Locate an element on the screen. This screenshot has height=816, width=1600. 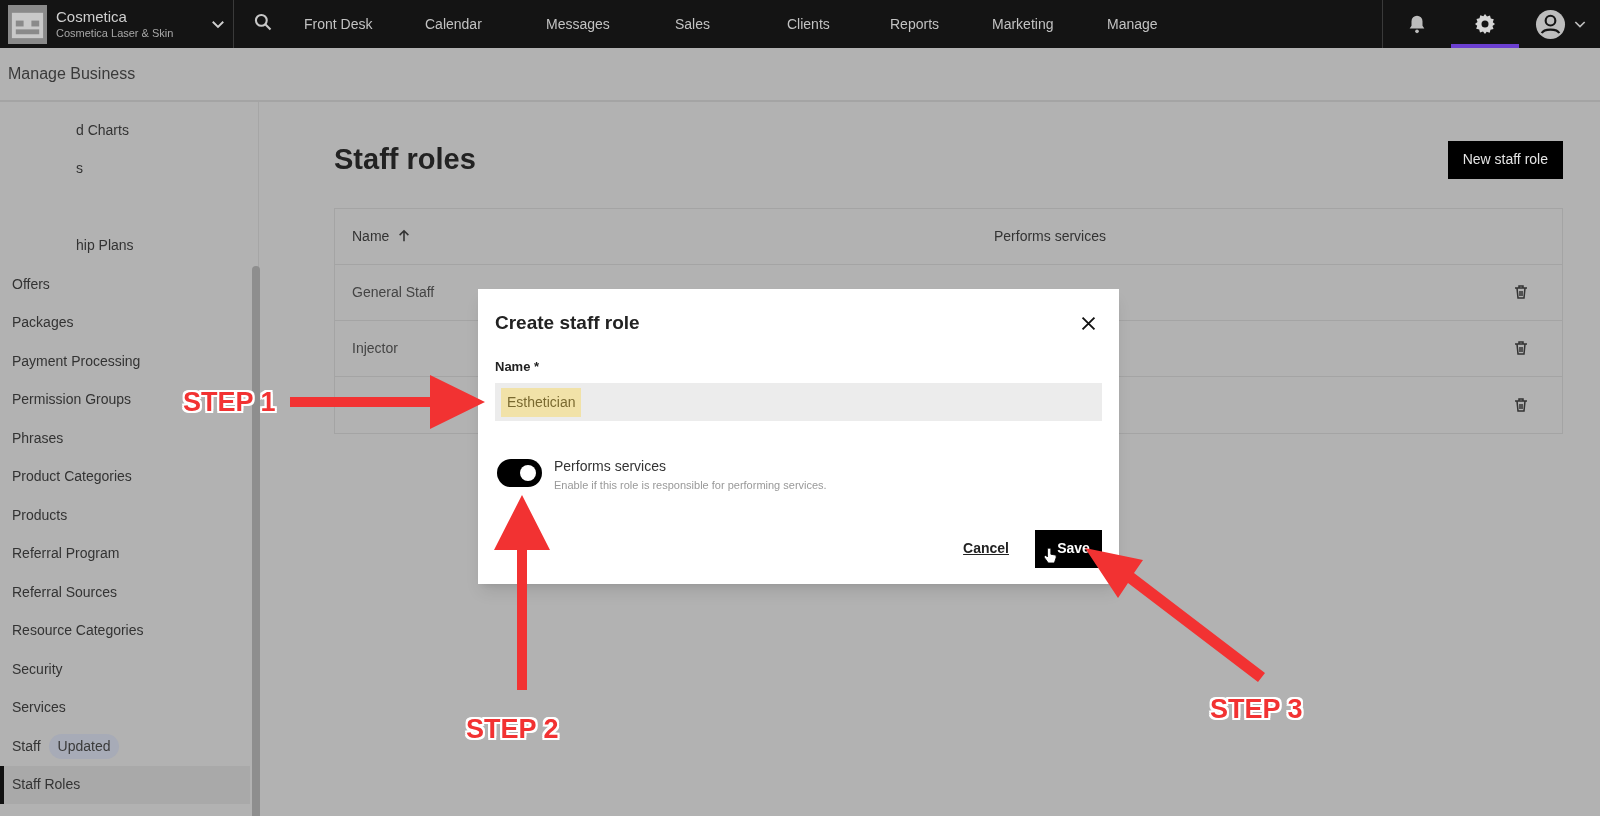
sidebar-item: Product Categories is located at coordinates (72, 476).